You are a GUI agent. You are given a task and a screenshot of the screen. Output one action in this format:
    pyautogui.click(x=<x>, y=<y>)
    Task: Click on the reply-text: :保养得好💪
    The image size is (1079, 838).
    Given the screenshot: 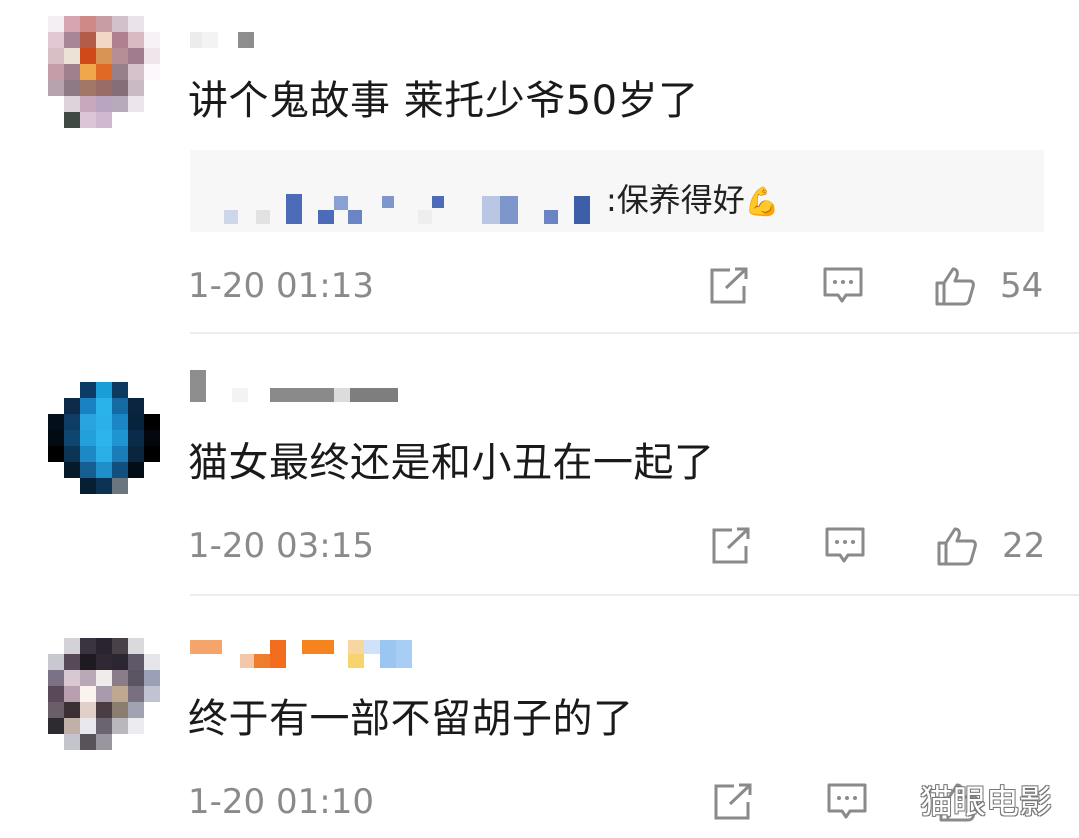 What is the action you would take?
    pyautogui.click(x=693, y=201)
    